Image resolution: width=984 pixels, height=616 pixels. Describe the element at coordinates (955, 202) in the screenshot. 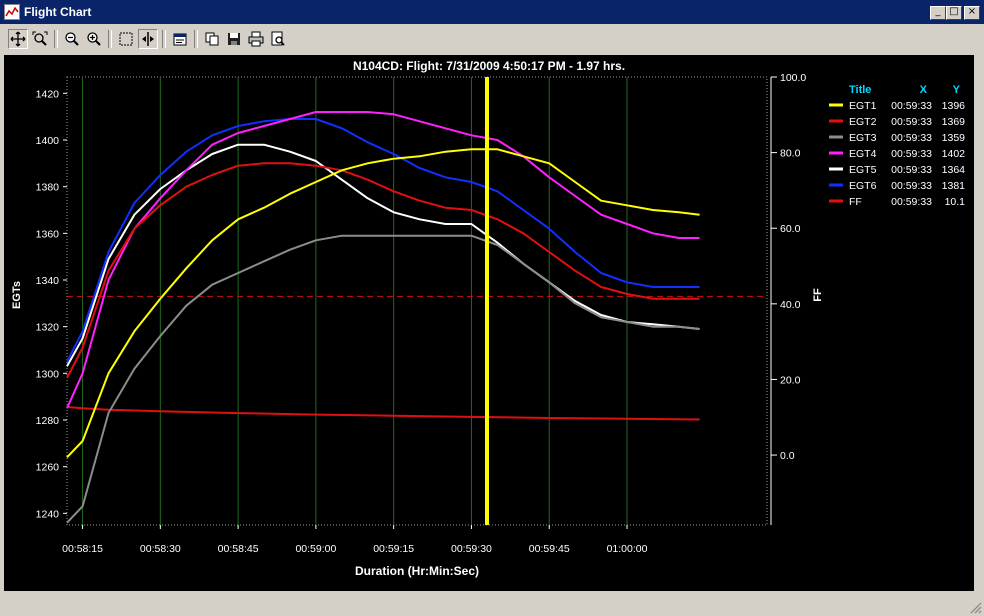

I see `legend-y-value: 10.1` at that location.